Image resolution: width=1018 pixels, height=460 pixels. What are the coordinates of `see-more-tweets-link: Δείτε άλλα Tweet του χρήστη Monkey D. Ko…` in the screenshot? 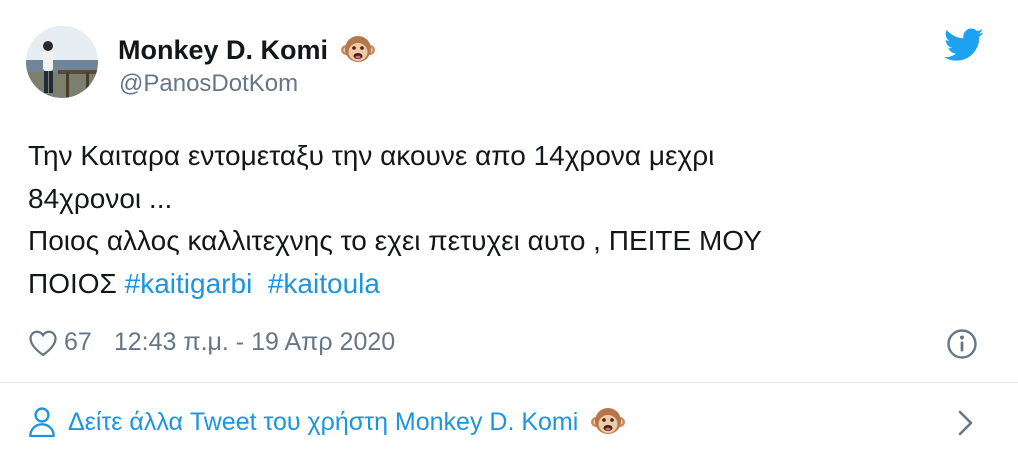 It's located at (327, 422).